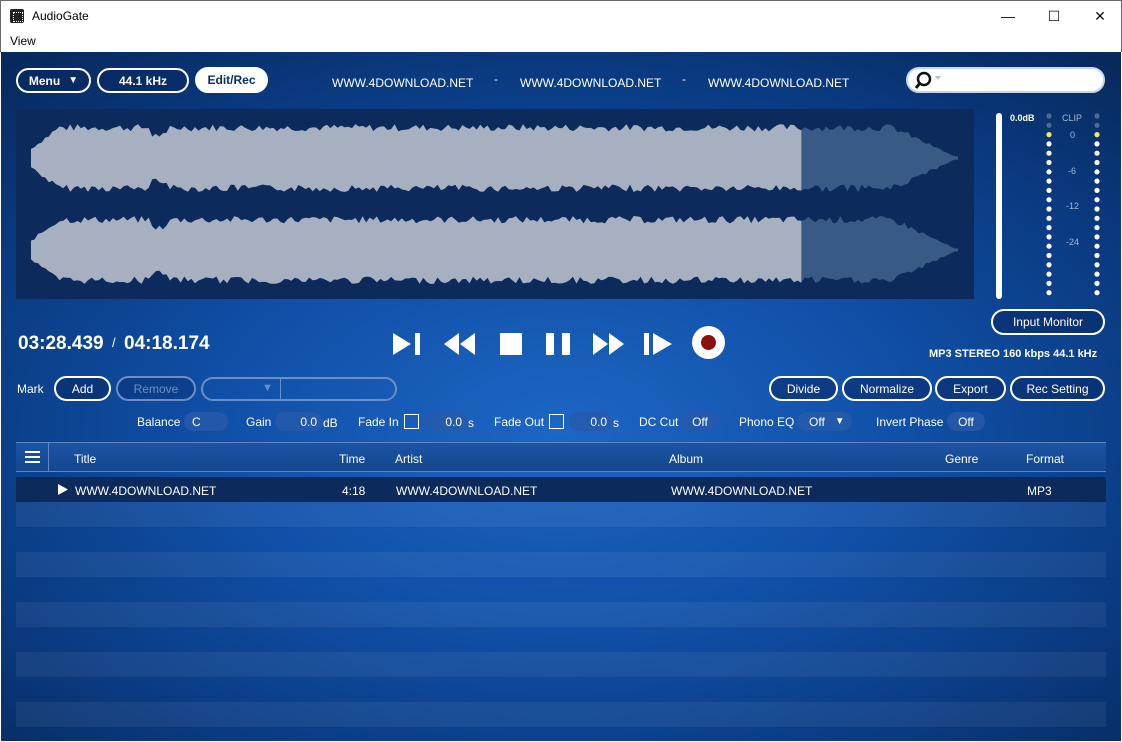  Describe the element at coordinates (700, 421) in the screenshot. I see `dc-cut-toggle: Off` at that location.